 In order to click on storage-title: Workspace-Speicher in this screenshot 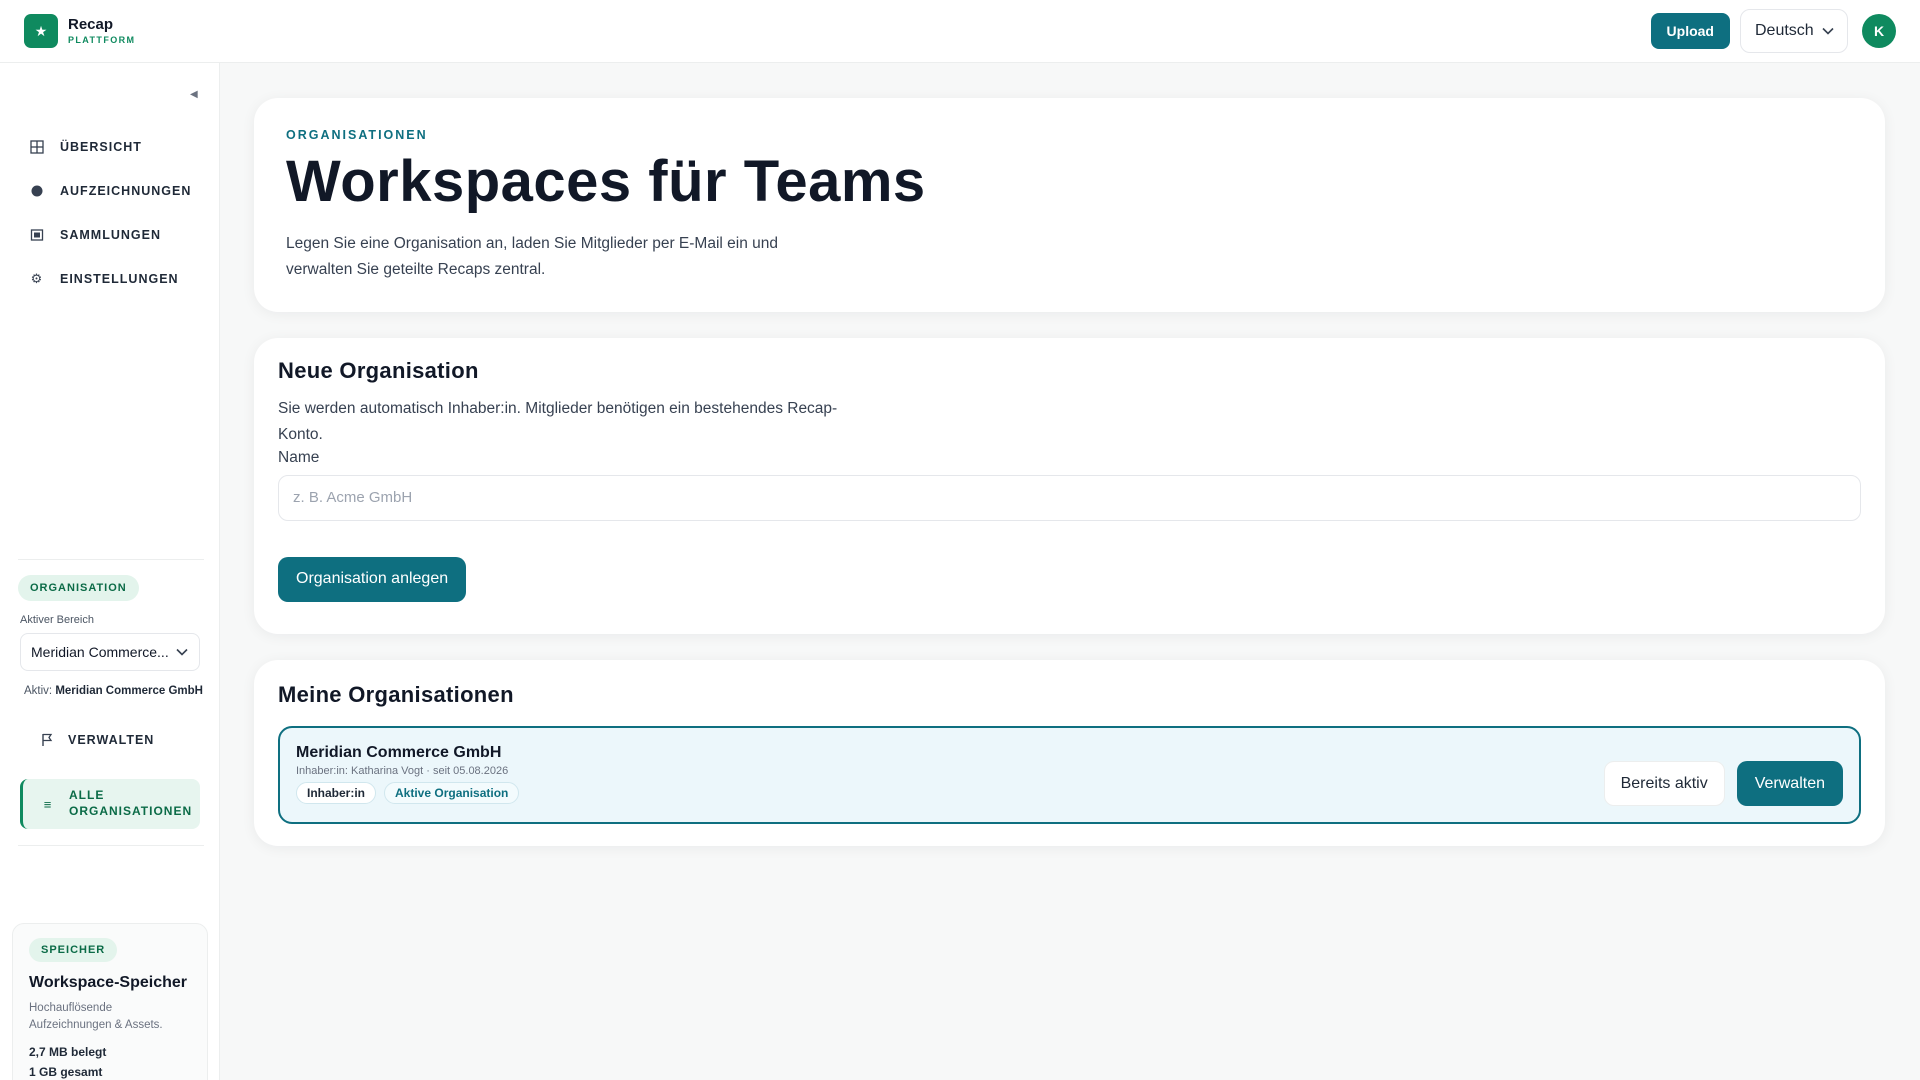, I will do `click(108, 982)`.